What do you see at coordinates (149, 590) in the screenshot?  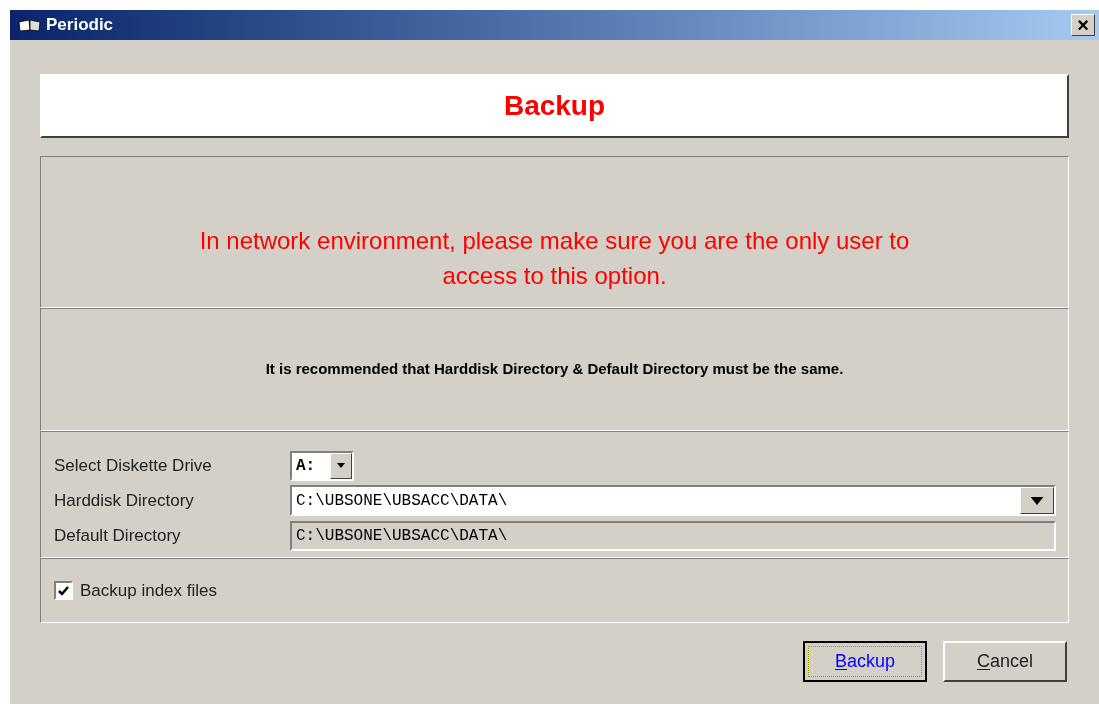 I see `checkbox-label: Backup index files` at bounding box center [149, 590].